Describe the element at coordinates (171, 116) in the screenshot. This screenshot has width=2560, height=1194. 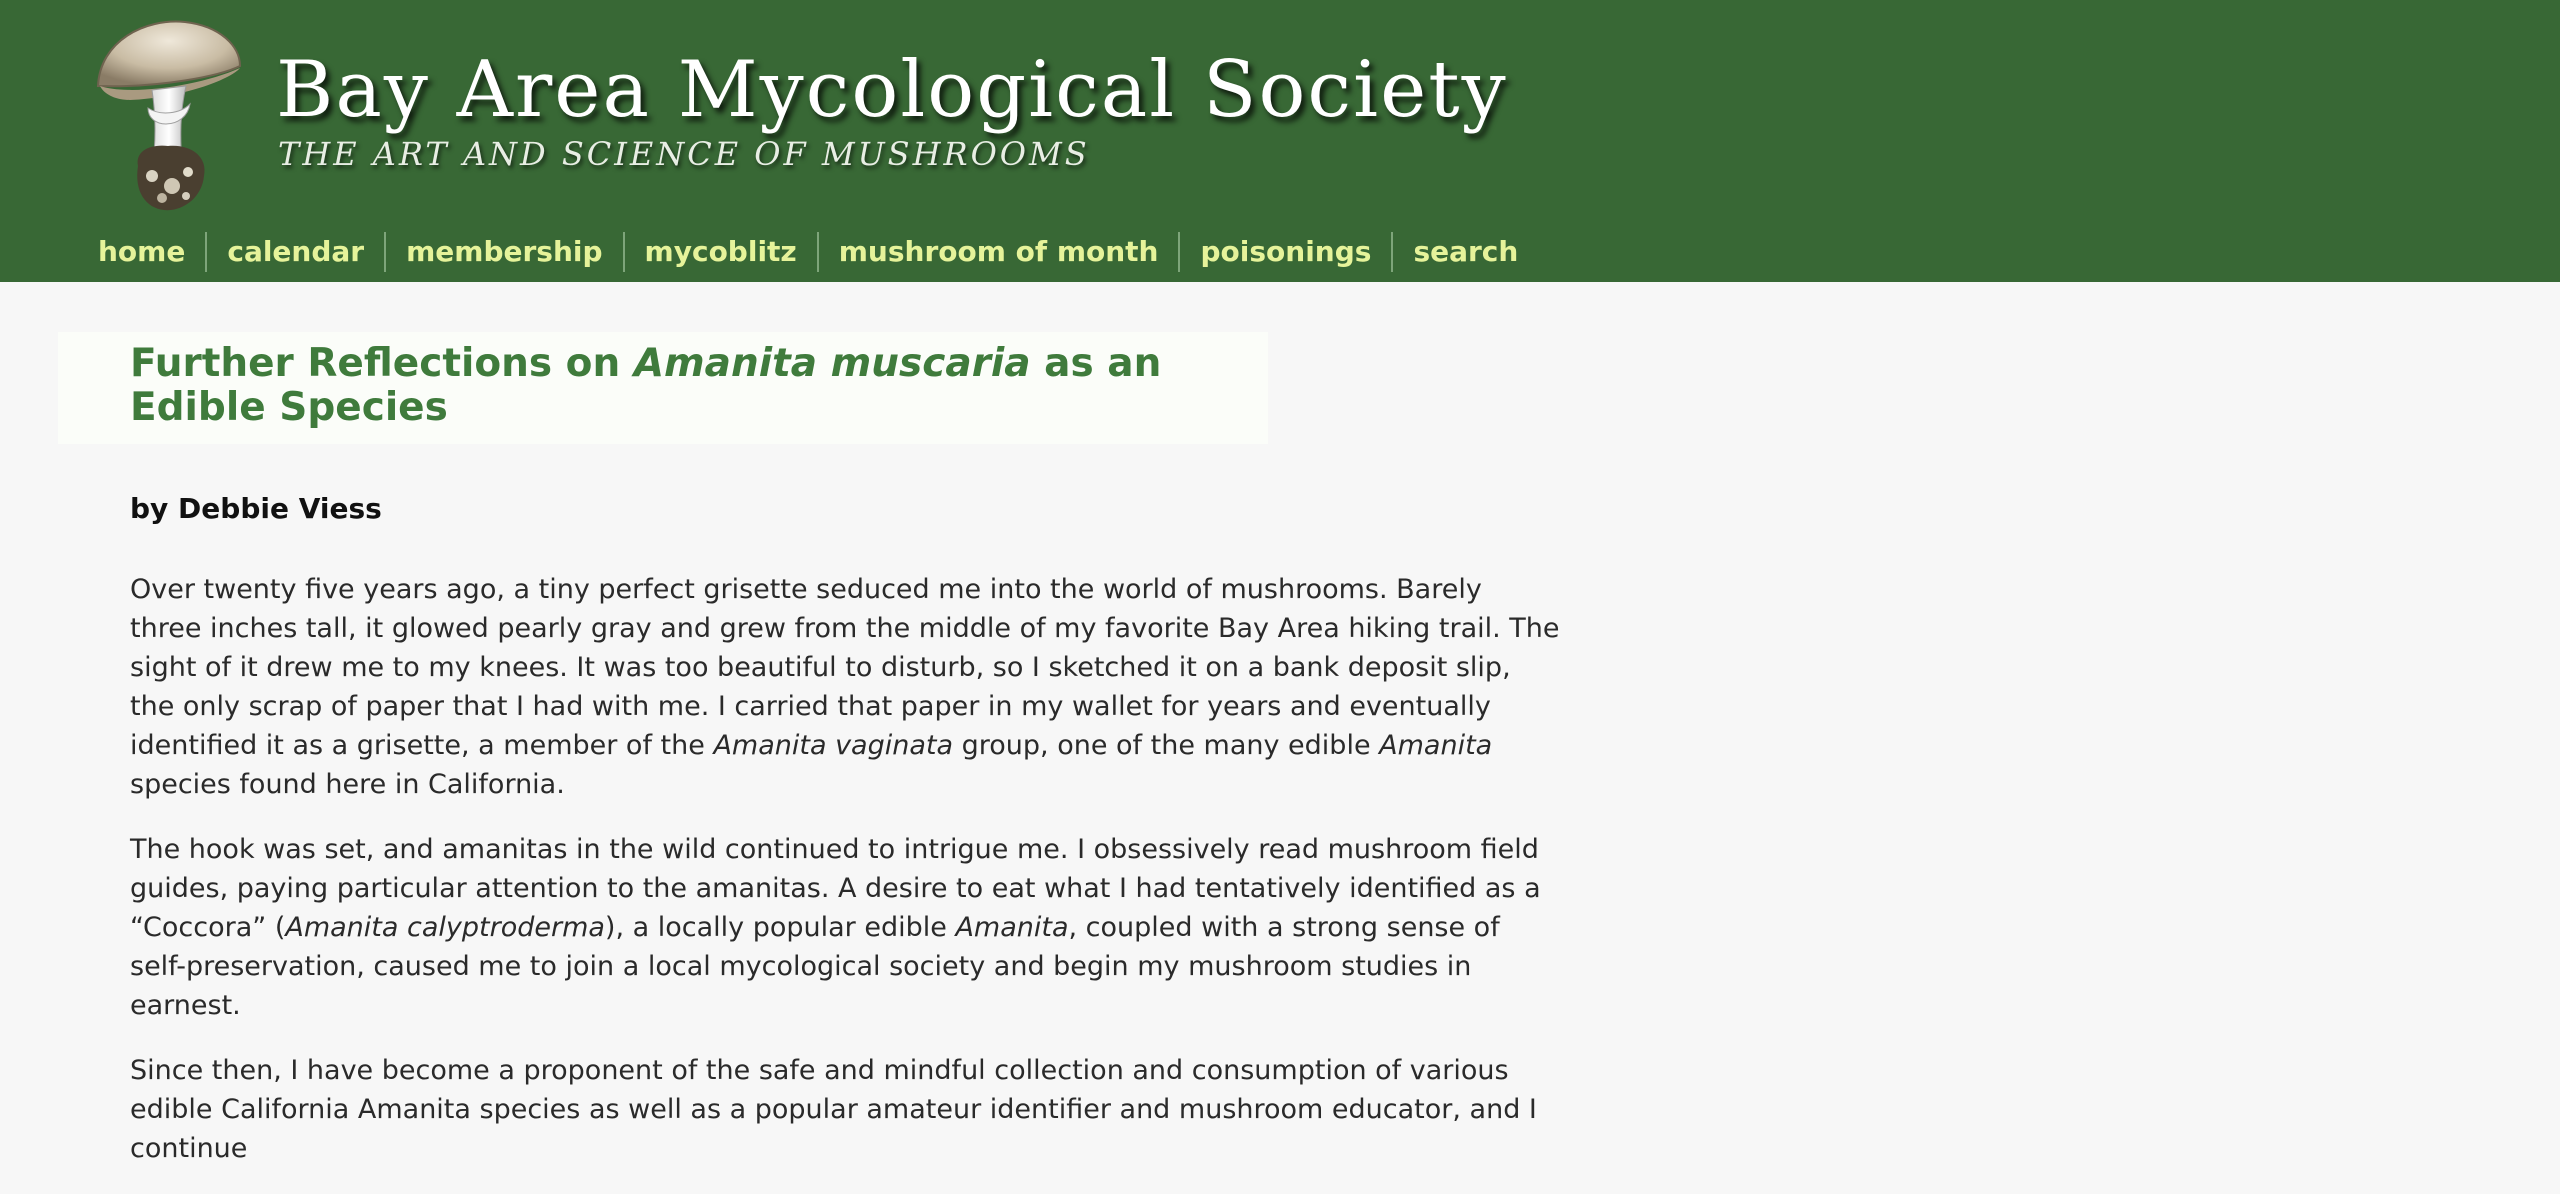
I see `mushroom-icon` at that location.